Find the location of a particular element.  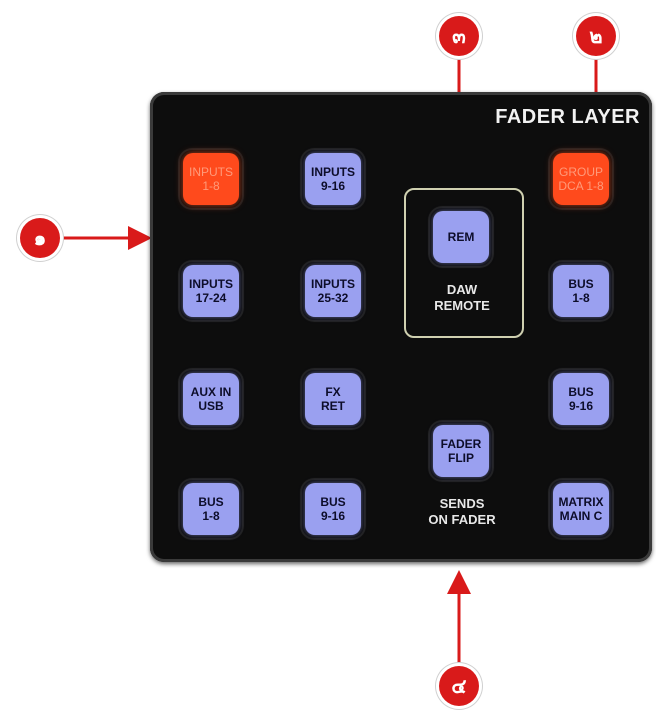

rem-button: REM is located at coordinates (461, 237).